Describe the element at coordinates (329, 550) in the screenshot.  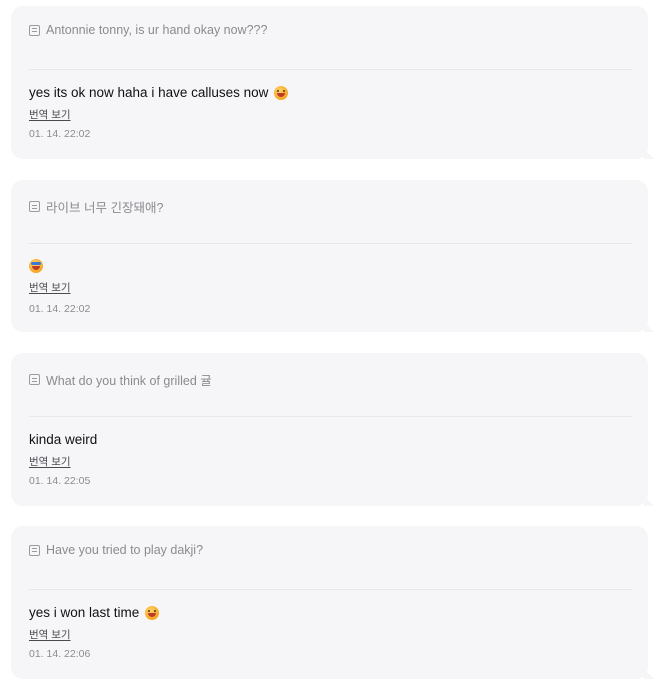
I see `question-row: Have you tried to play dakji?` at that location.